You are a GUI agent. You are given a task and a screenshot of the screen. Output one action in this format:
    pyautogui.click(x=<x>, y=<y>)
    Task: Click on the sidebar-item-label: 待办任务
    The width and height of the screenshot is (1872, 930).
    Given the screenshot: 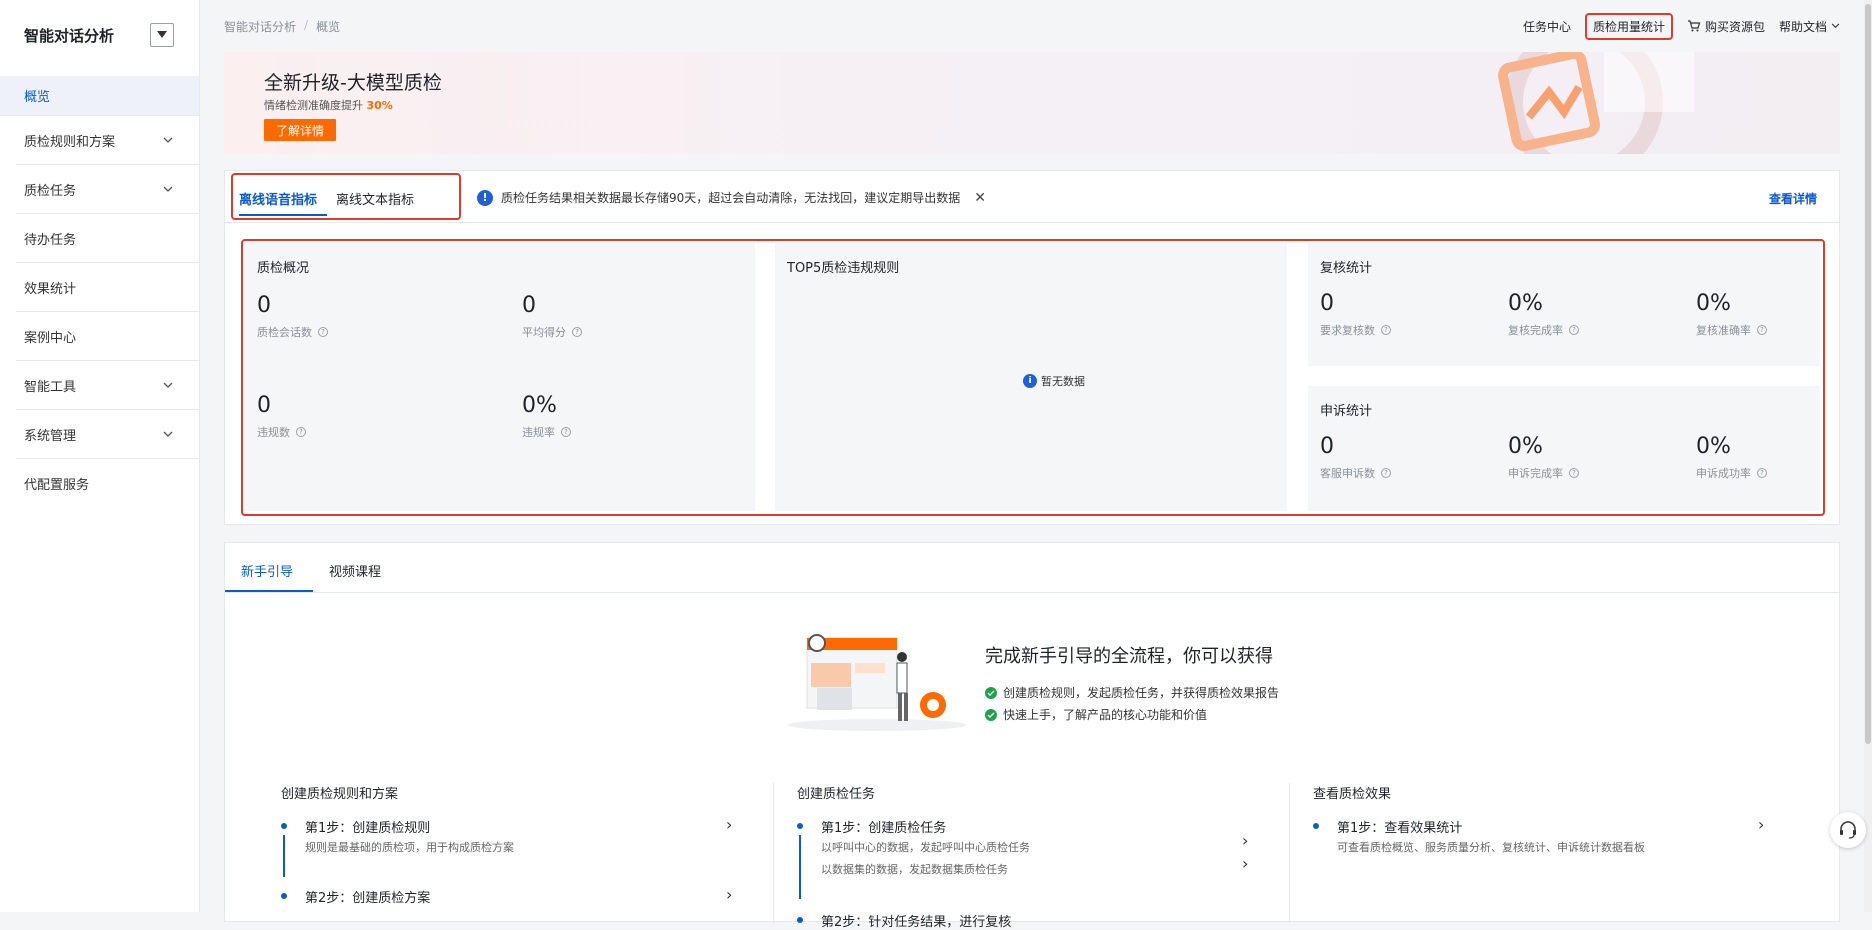 What is the action you would take?
    pyautogui.click(x=50, y=240)
    